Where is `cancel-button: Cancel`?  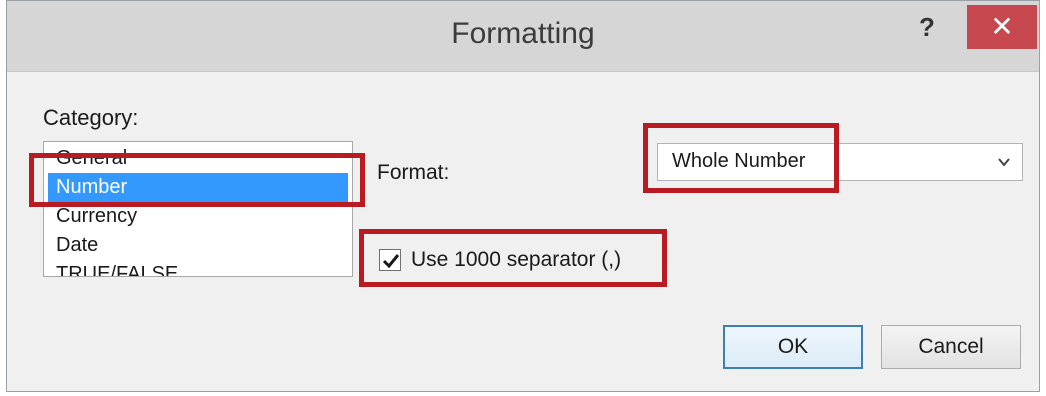 cancel-button: Cancel is located at coordinates (951, 347).